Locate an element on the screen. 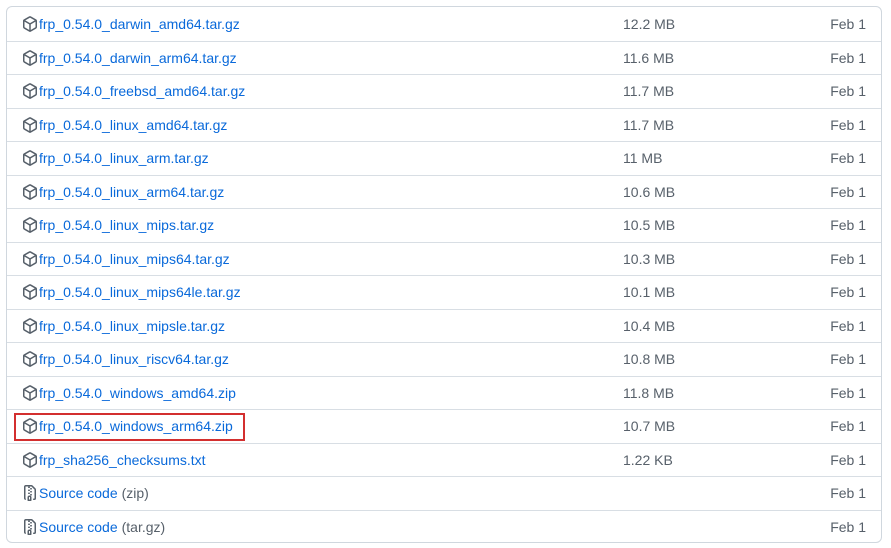 This screenshot has width=891, height=548. asset-download-link: frp_0.54.0_linux_mipsle.tar.gz is located at coordinates (132, 326).